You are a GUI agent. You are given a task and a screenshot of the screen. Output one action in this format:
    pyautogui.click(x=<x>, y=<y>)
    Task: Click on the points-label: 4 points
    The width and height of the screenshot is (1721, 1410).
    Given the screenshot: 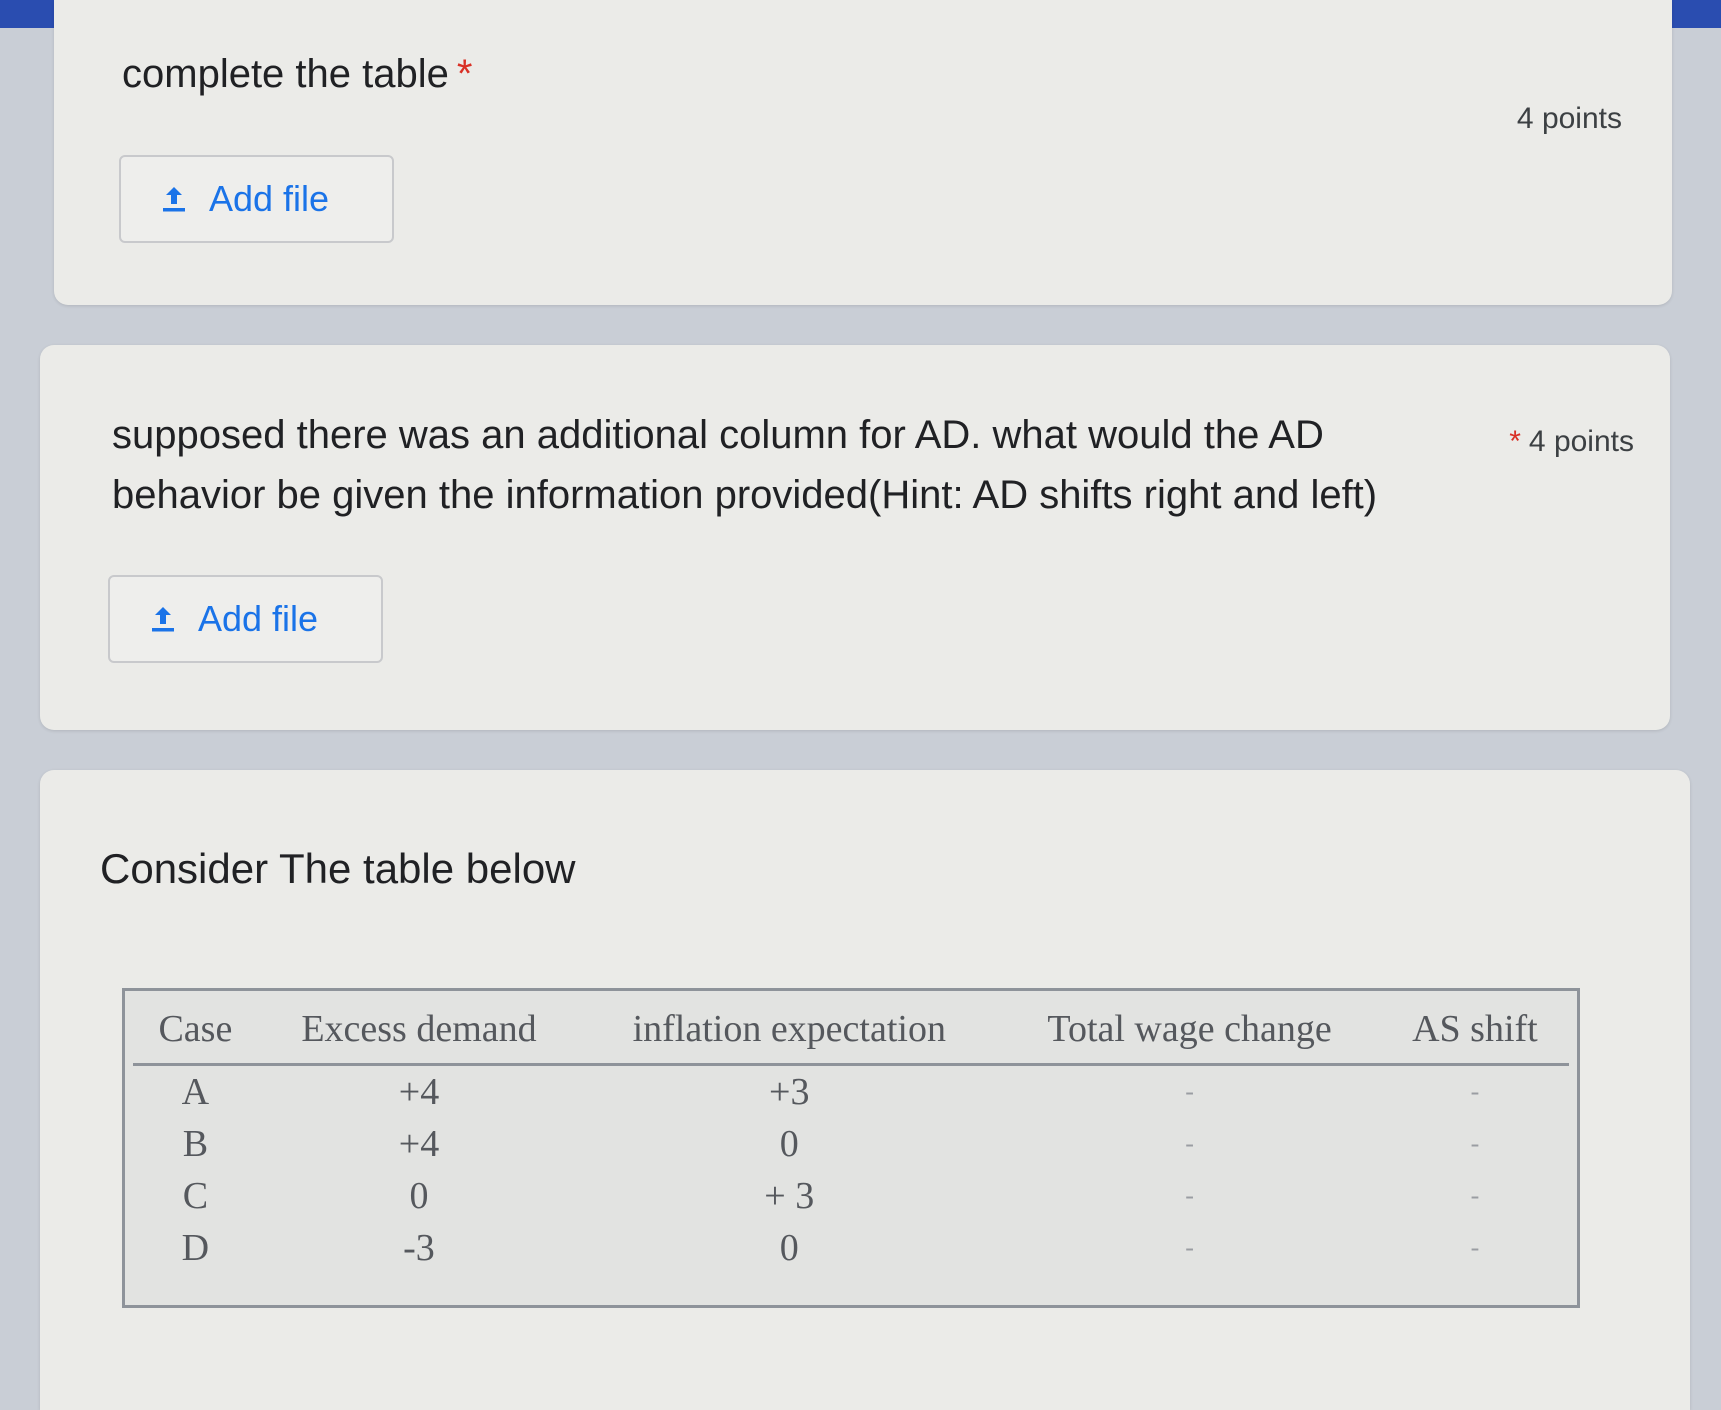 What is the action you would take?
    pyautogui.click(x=1569, y=118)
    